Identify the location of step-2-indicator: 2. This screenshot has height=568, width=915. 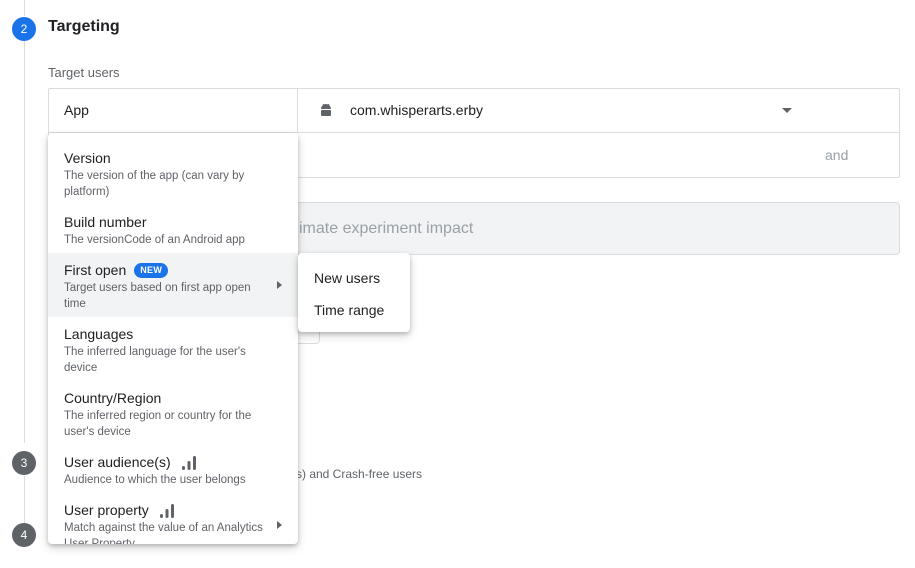
(24, 29).